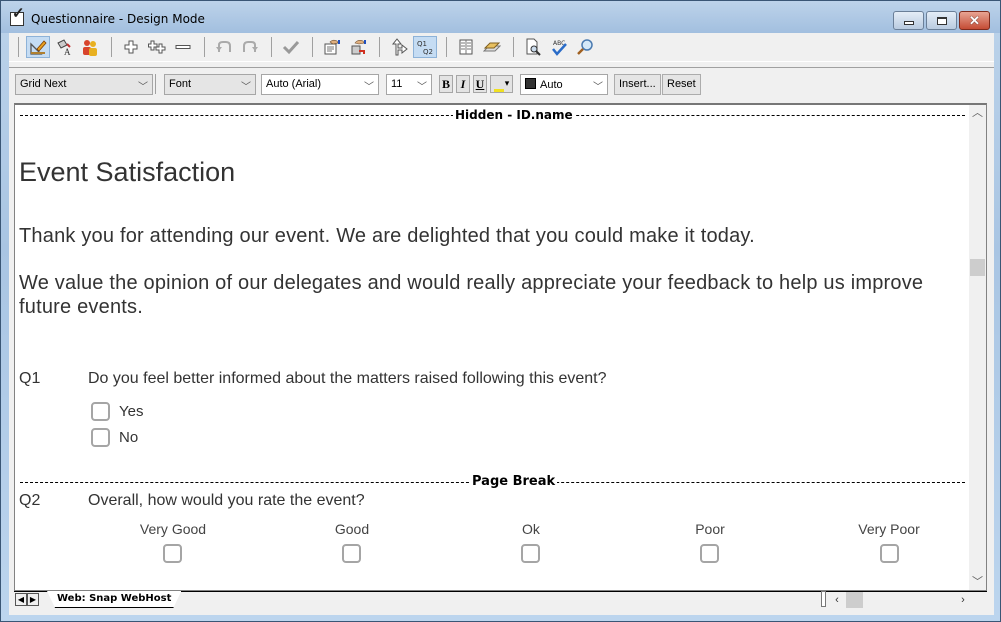  I want to click on bold-button: B, so click(446, 84).